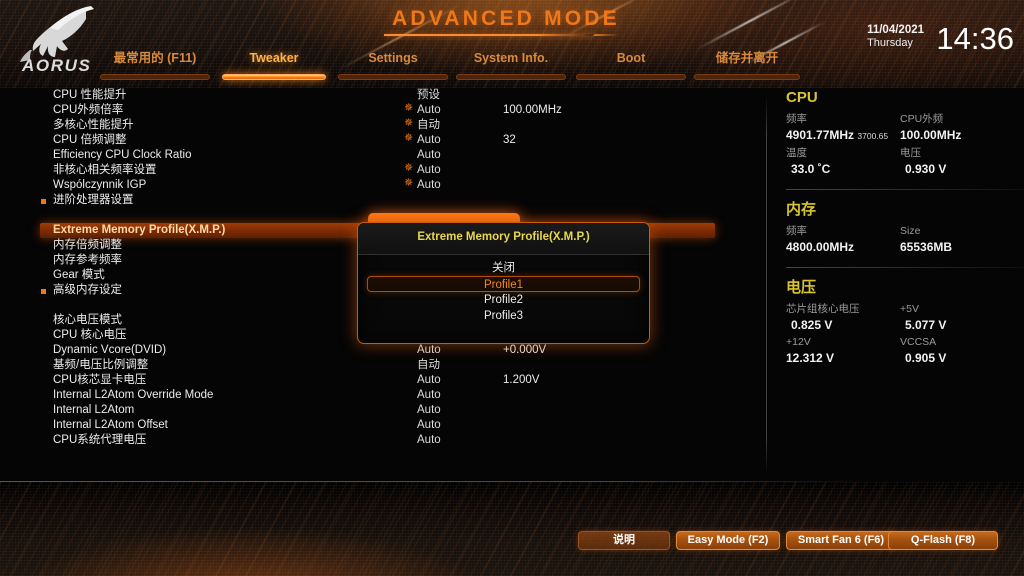 Image resolution: width=1024 pixels, height=576 pixels. Describe the element at coordinates (139, 230) in the screenshot. I see `settings-row-label: Extreme Memory Profile(X.M.P.)` at that location.